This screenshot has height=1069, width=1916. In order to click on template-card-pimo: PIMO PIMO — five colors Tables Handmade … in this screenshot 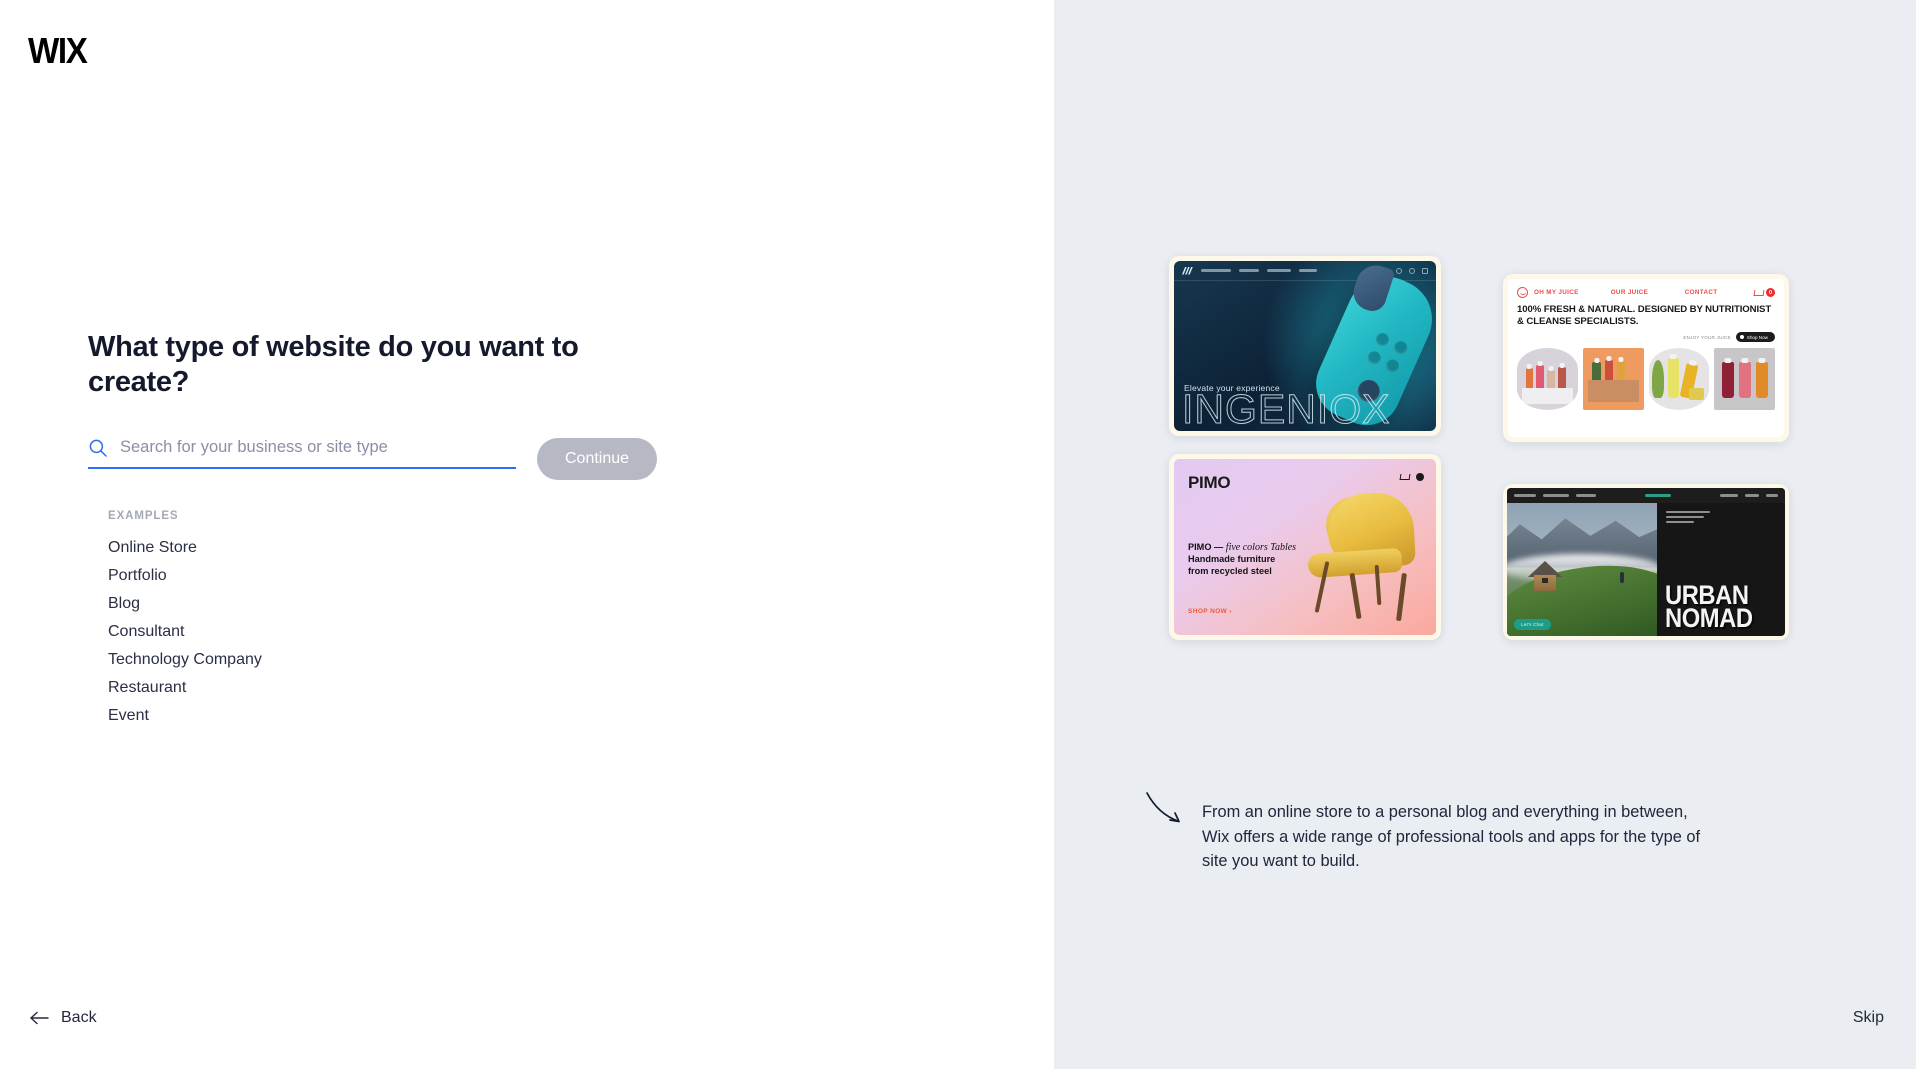, I will do `click(1305, 547)`.